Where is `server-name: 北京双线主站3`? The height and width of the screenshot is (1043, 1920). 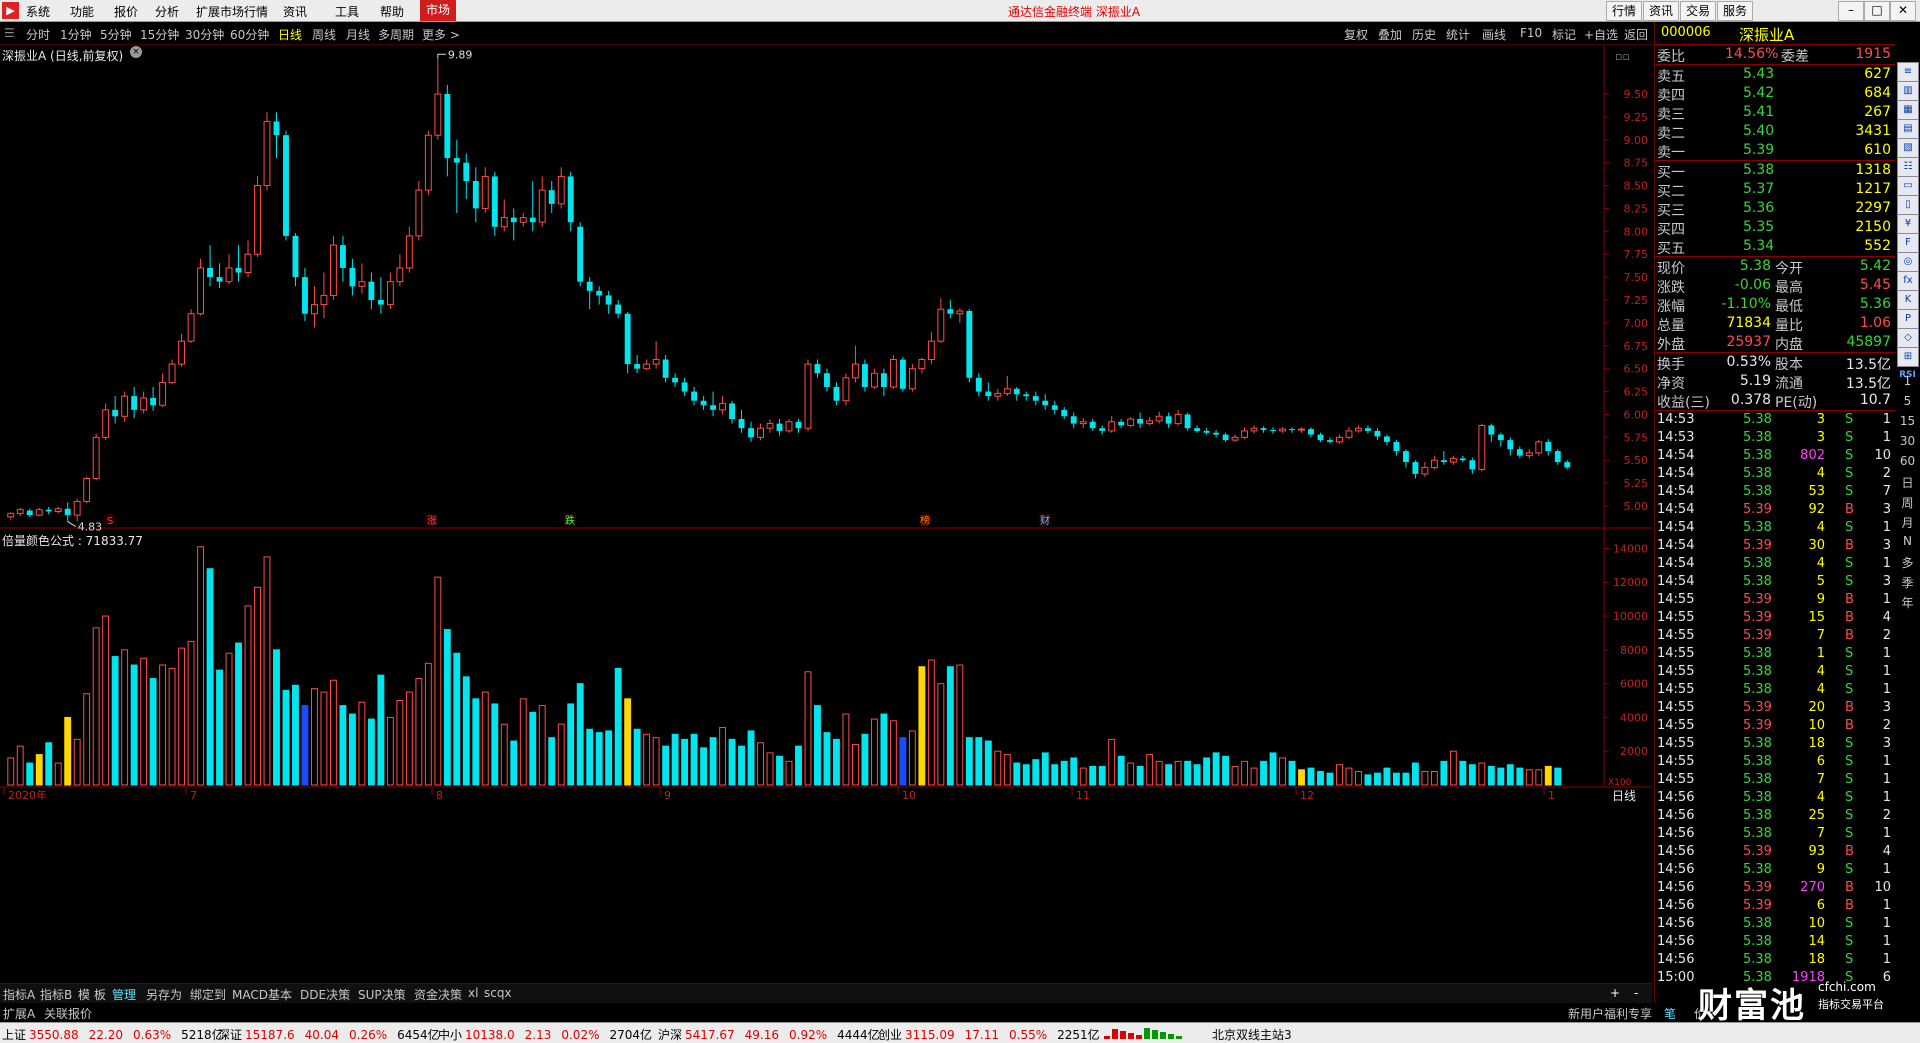 server-name: 北京双线主站3 is located at coordinates (1252, 1034).